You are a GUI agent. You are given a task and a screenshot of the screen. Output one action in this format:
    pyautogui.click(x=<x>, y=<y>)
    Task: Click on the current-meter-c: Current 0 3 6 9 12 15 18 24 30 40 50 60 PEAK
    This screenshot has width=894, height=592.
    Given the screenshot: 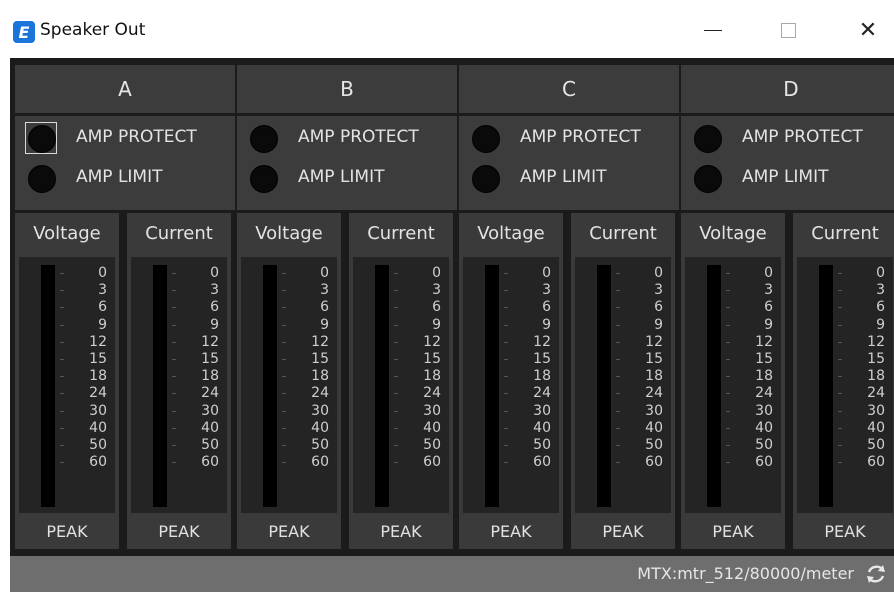 What is the action you would take?
    pyautogui.click(x=623, y=381)
    